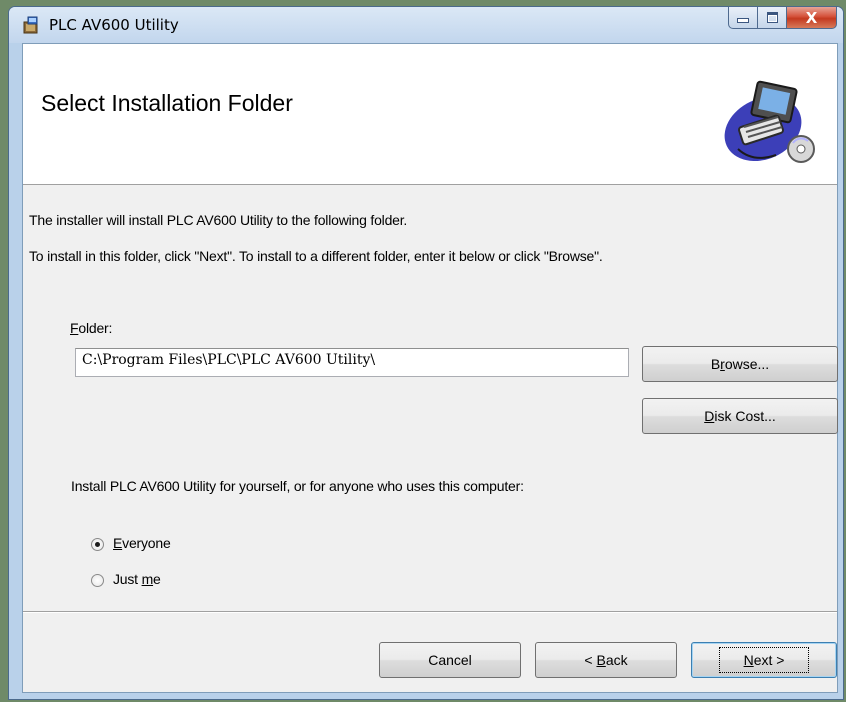  I want to click on just-me-radio, so click(97, 580).